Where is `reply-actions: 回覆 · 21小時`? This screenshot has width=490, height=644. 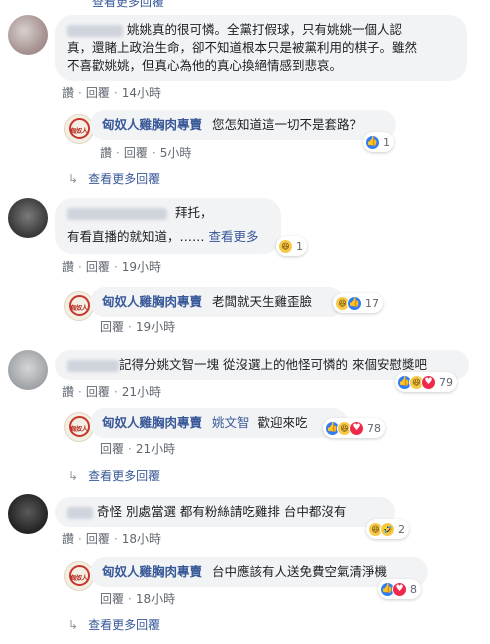 reply-actions: 回覆 · 21小時 is located at coordinates (138, 448).